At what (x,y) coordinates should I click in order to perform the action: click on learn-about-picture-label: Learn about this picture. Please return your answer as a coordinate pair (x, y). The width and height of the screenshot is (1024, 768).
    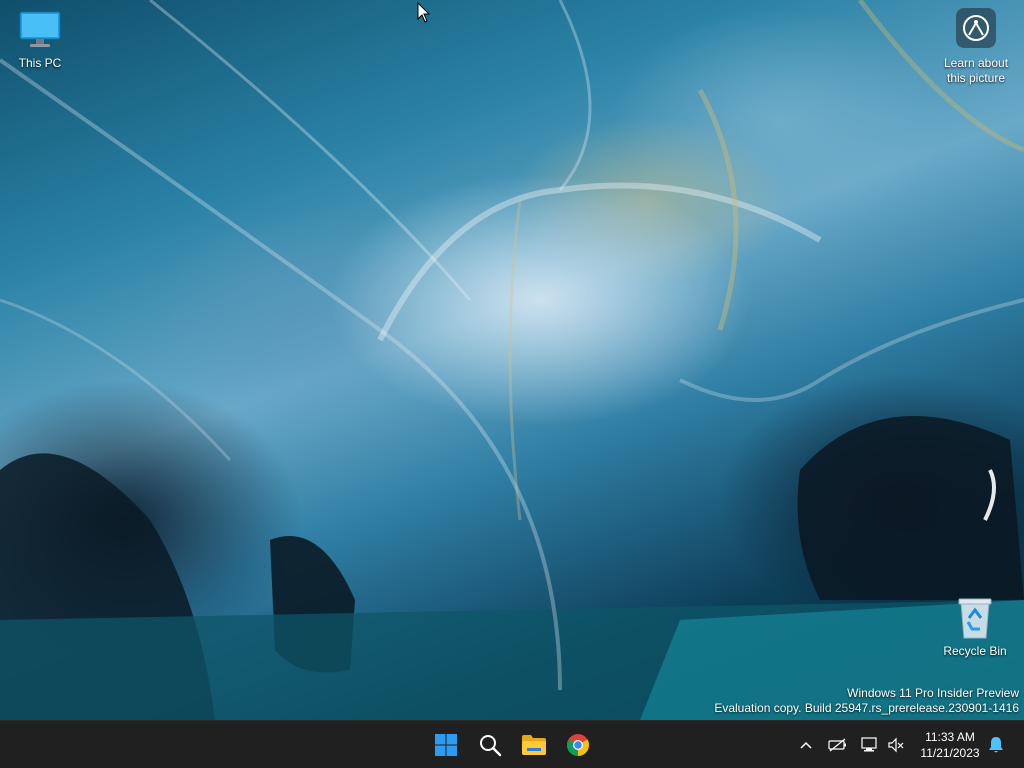
    Looking at the image, I should click on (976, 70).